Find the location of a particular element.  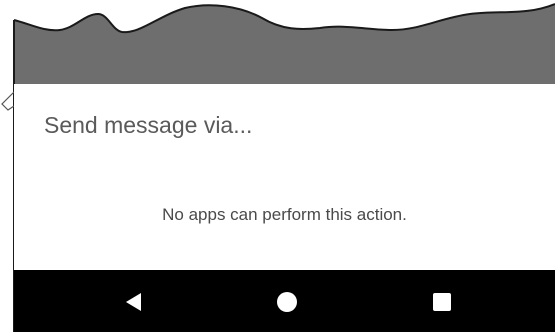

home-button is located at coordinates (287, 302).